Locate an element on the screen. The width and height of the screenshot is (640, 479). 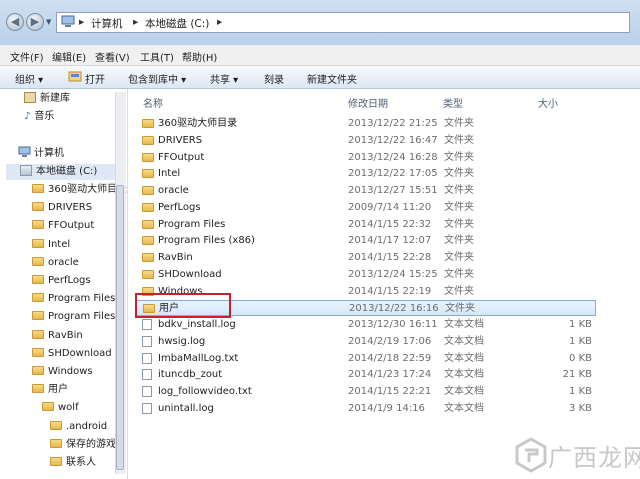
file-row: bdkv_install.log 2013/12/30 16:11 文本文档 1 KB is located at coordinates (366, 325).